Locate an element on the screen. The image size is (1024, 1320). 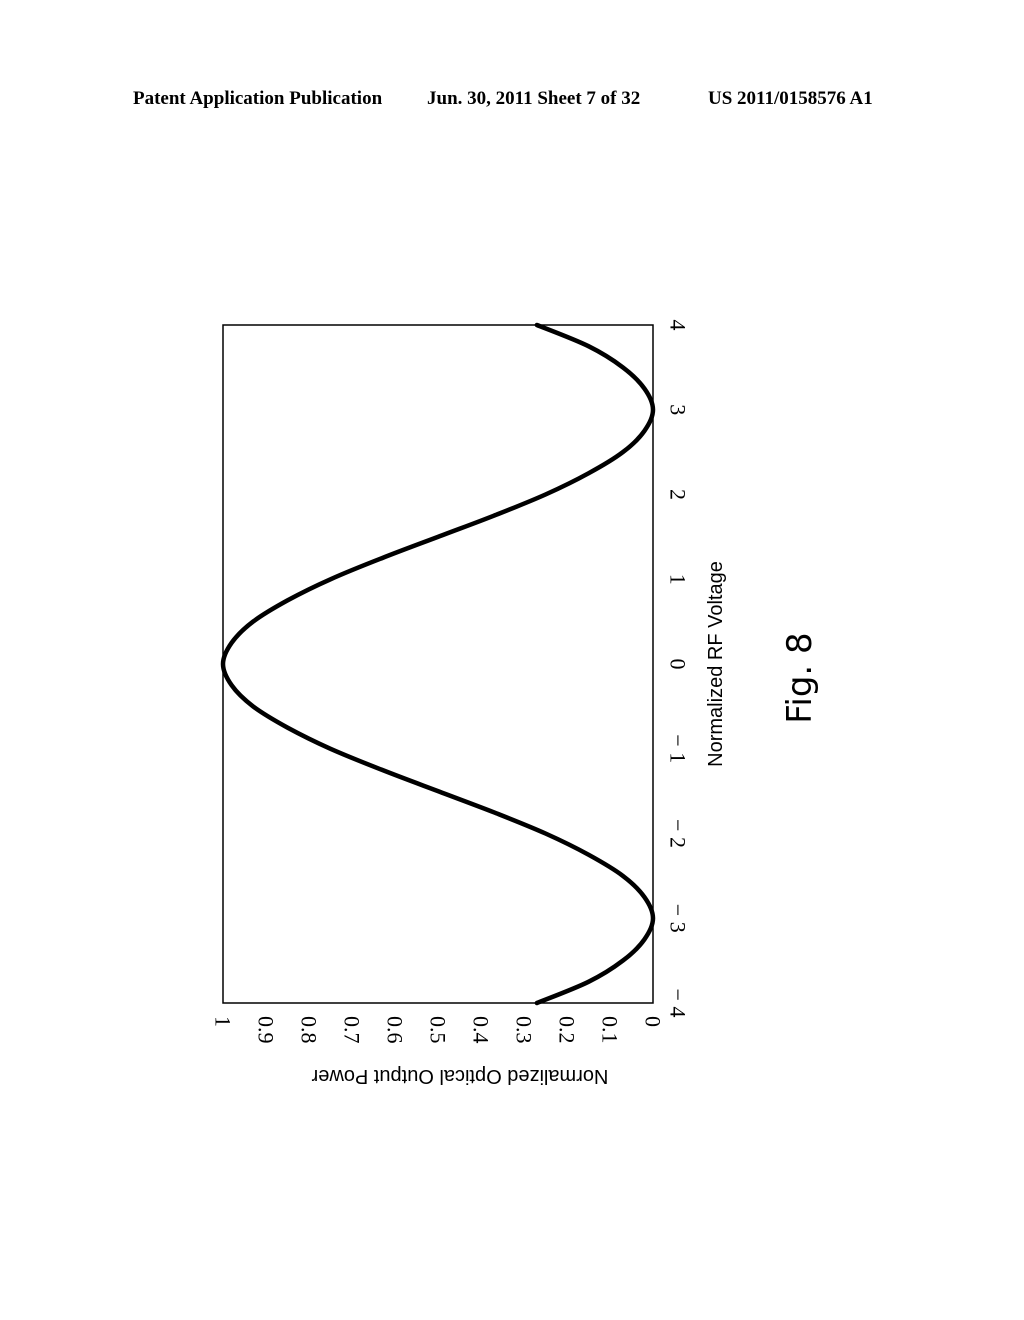
x-tick-labels: − 4 − 3 − 2 − 1 0 1 2 3 4 is located at coordinates (678, 669).